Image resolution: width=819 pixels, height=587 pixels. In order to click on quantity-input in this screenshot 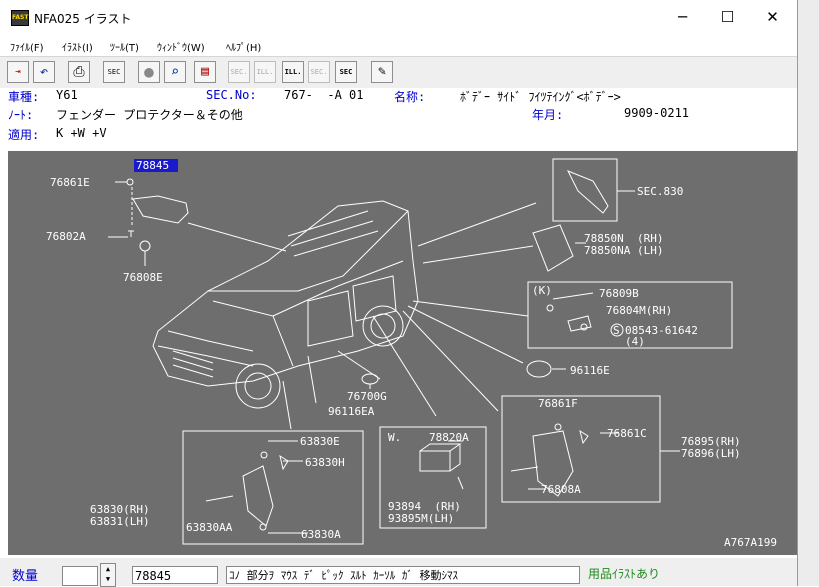, I will do `click(80, 576)`.